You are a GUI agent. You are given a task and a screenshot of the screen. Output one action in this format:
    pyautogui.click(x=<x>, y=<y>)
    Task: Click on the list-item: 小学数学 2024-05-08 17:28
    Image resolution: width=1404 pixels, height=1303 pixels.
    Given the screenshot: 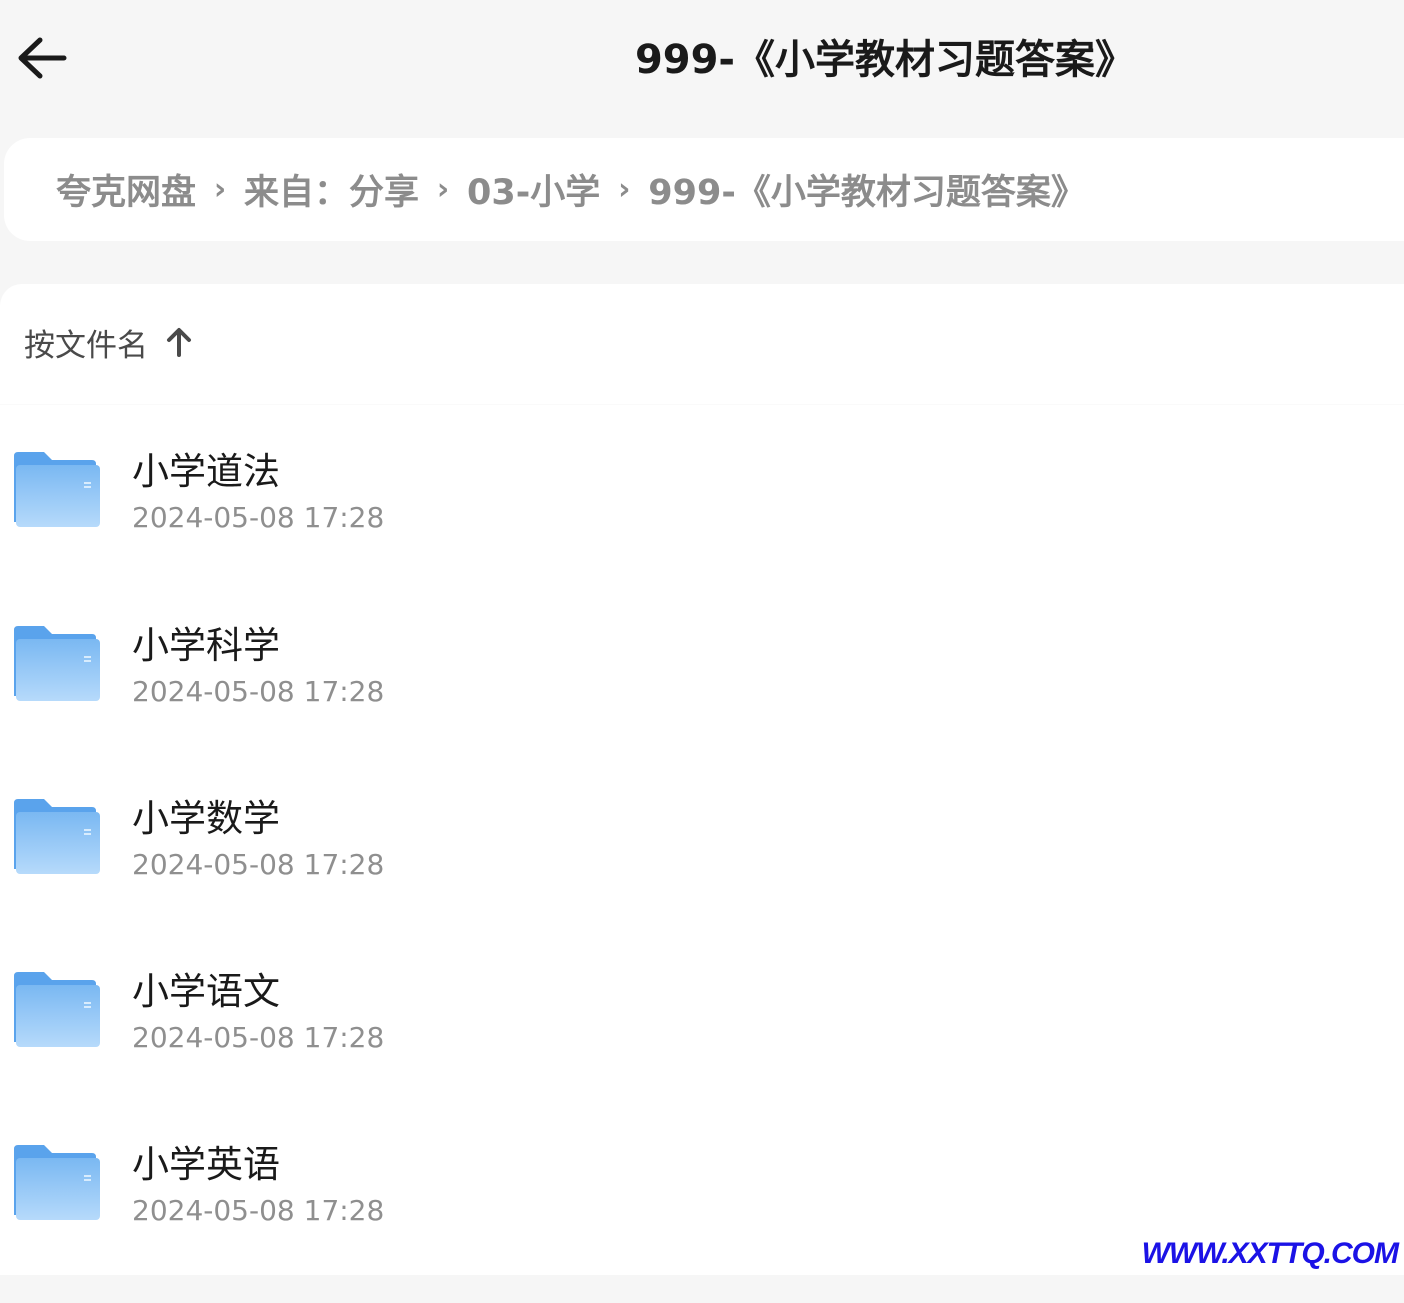 What is the action you would take?
    pyautogui.click(x=702, y=877)
    